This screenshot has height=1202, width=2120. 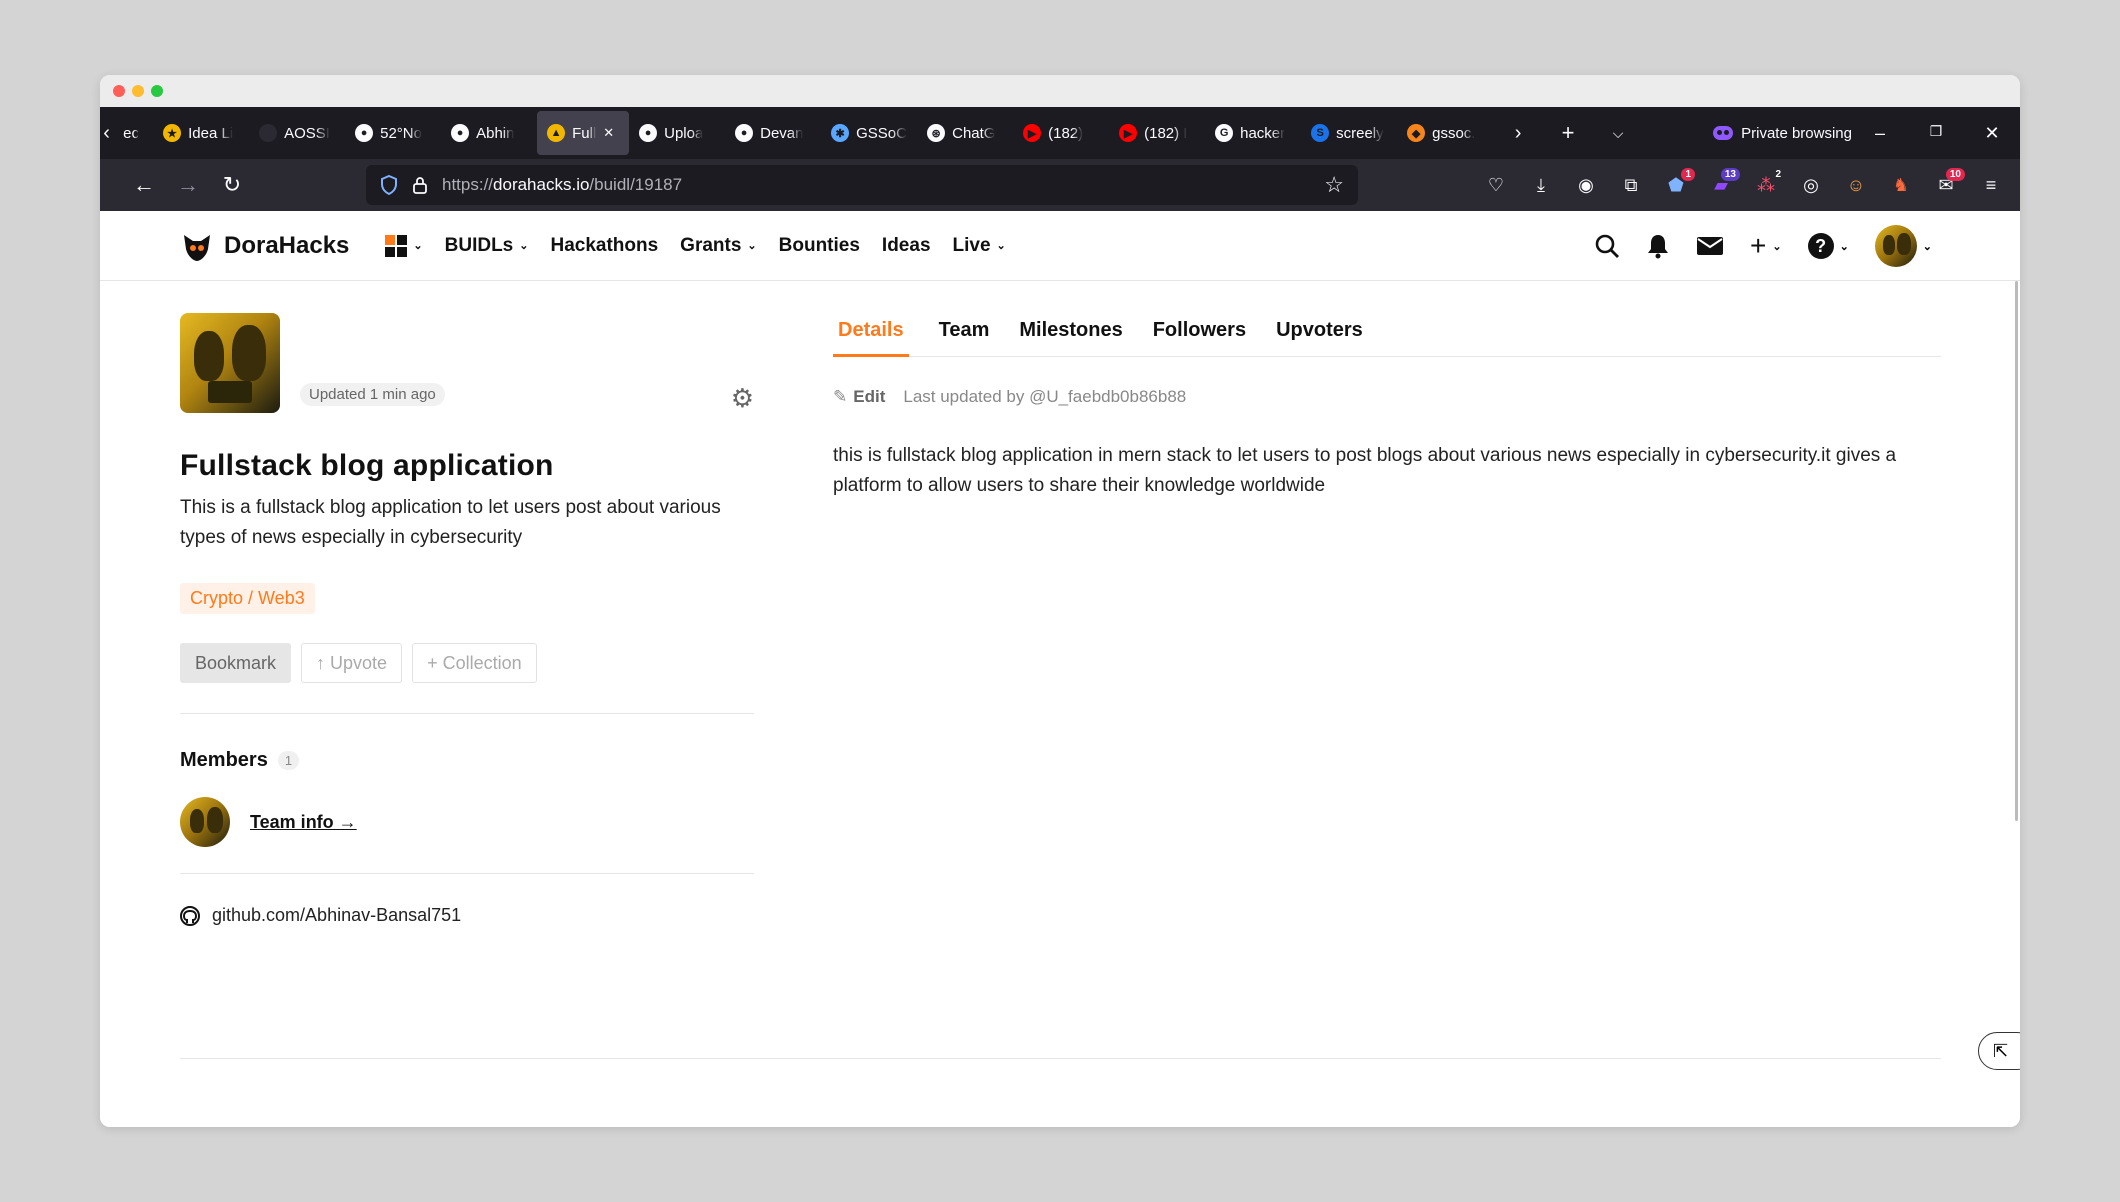 I want to click on tab-title: gssoc., so click(x=1454, y=133).